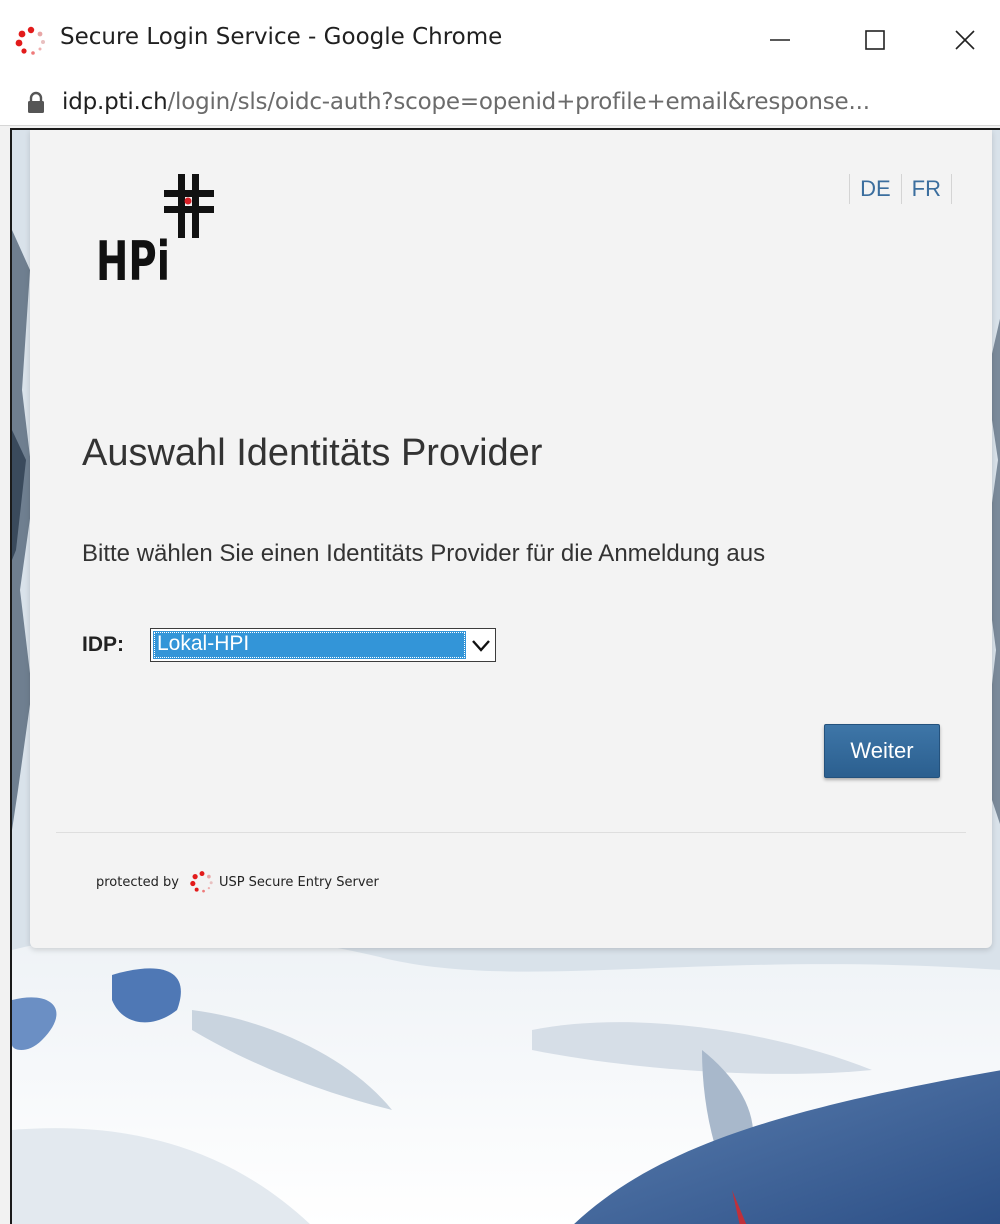  Describe the element at coordinates (133, 258) in the screenshot. I see `svg-text: HPi` at that location.